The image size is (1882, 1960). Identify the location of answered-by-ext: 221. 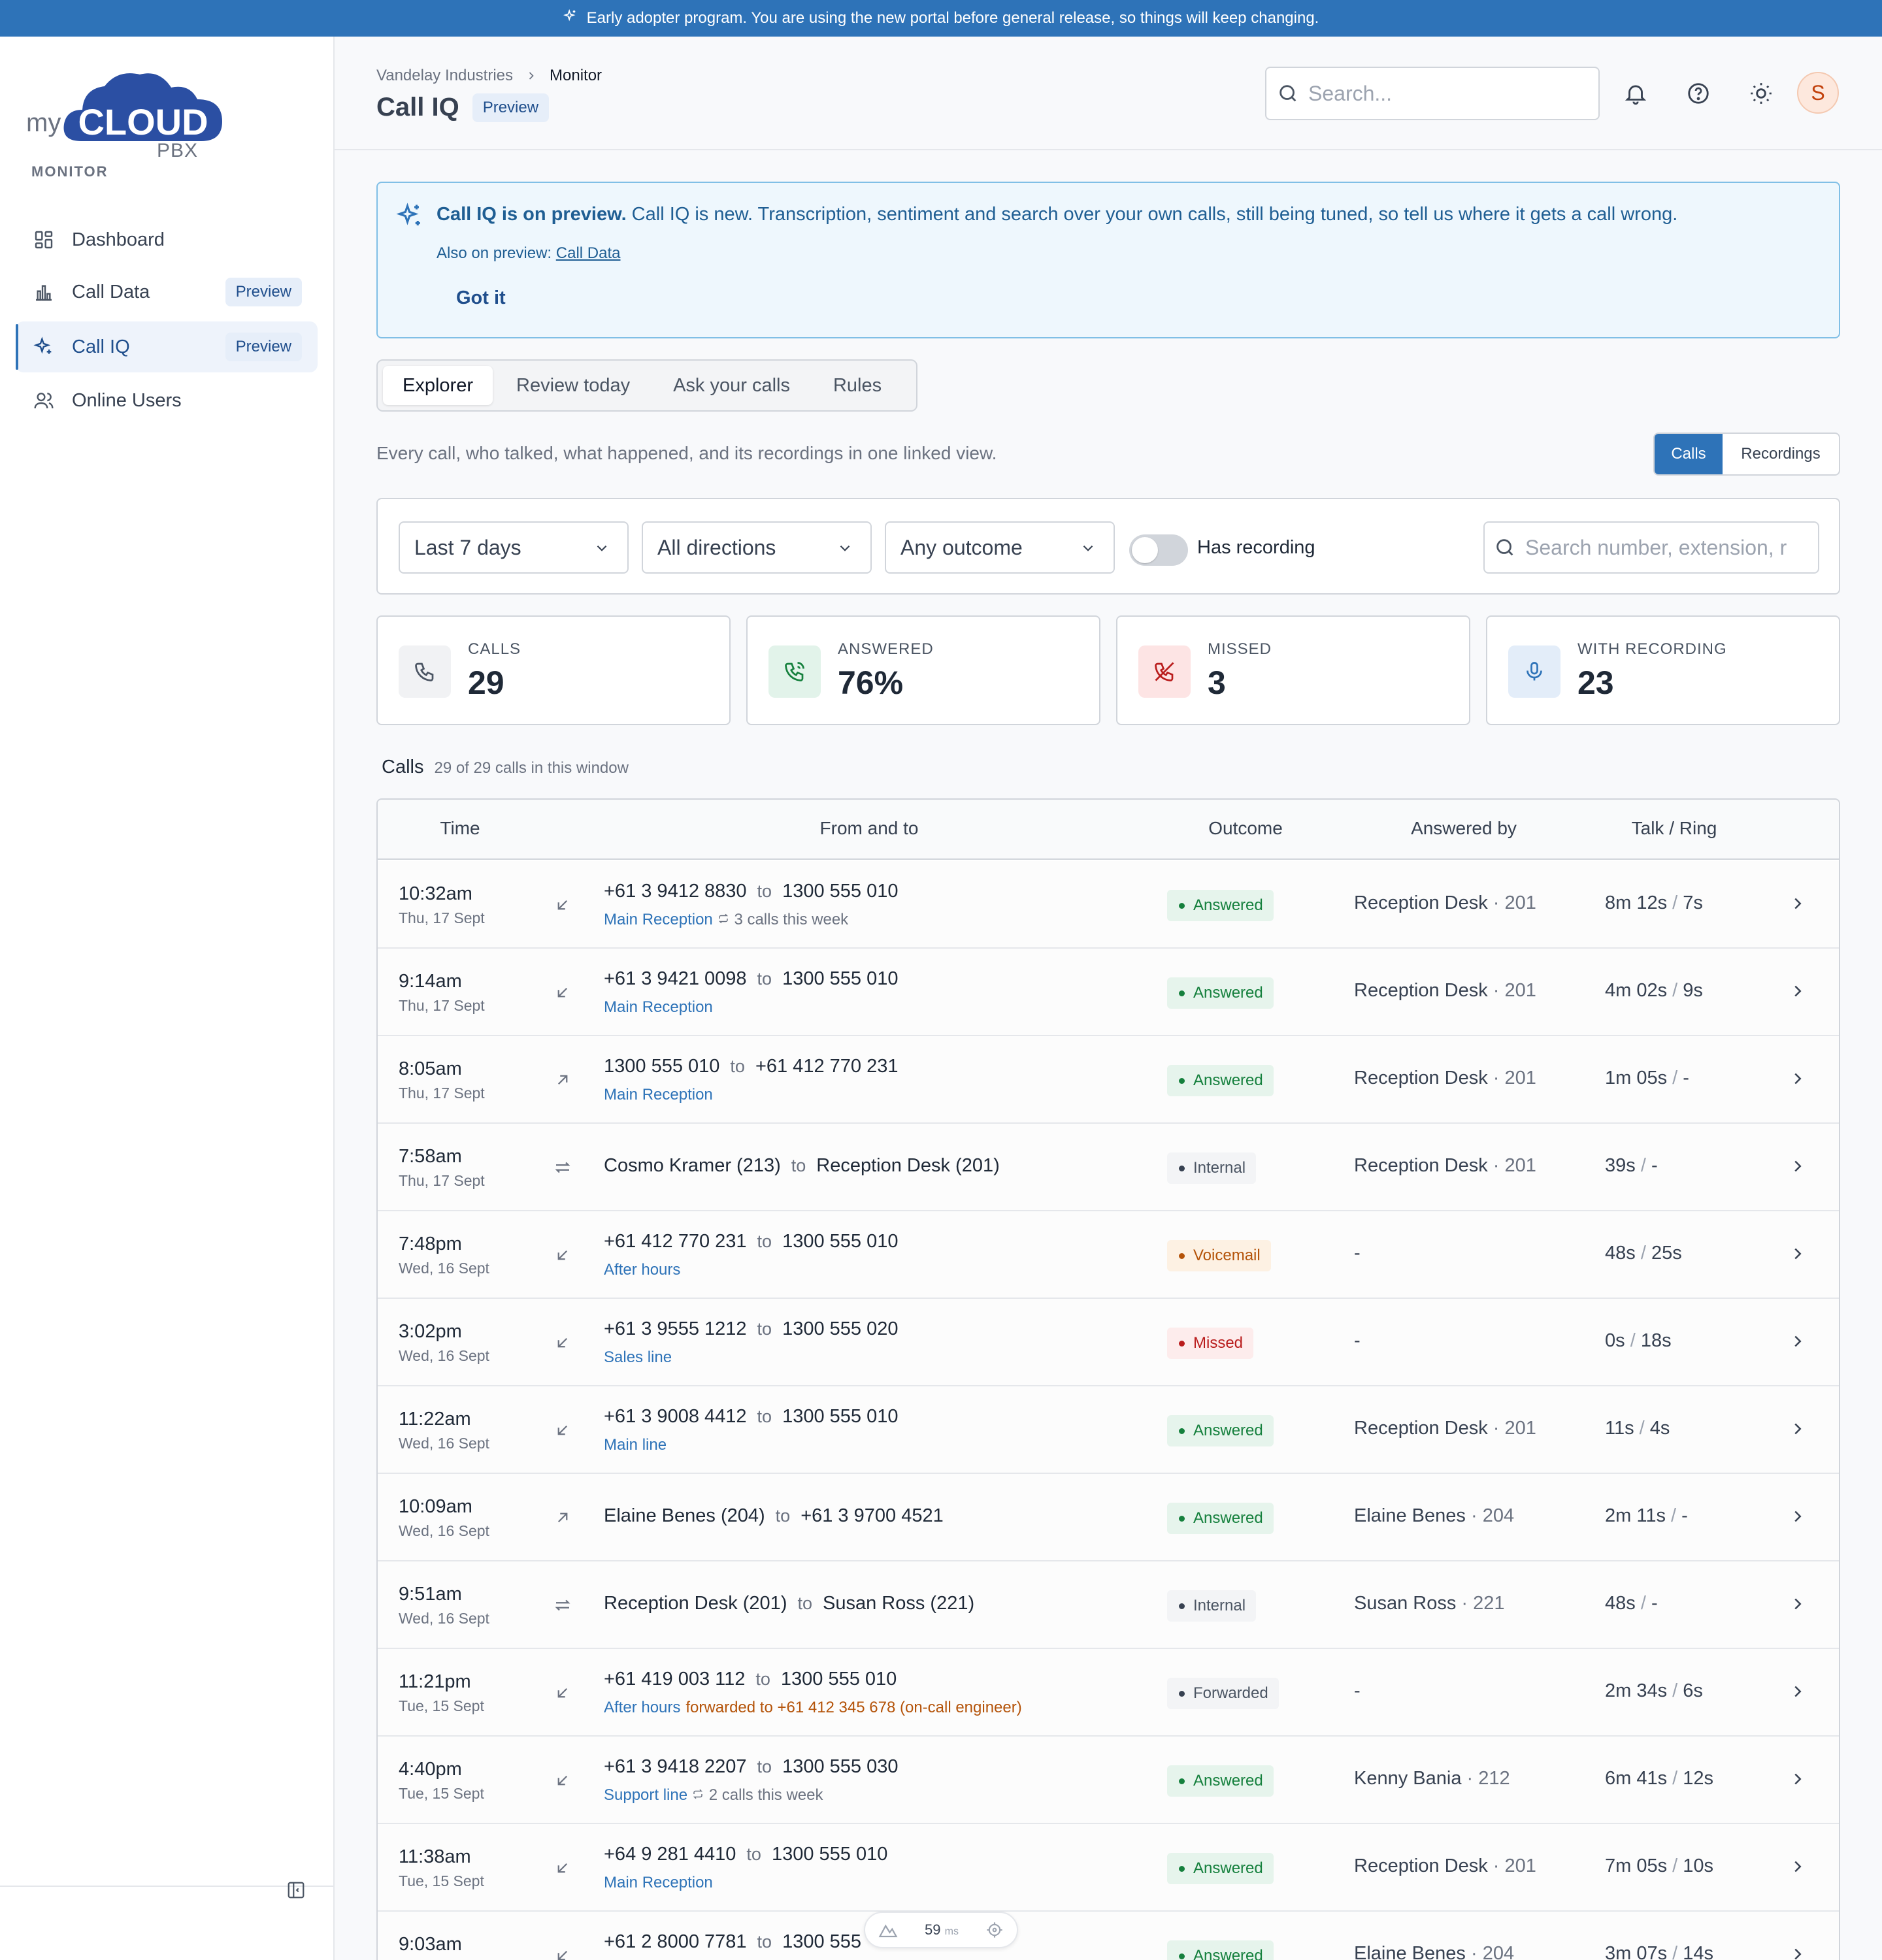
(1489, 1603).